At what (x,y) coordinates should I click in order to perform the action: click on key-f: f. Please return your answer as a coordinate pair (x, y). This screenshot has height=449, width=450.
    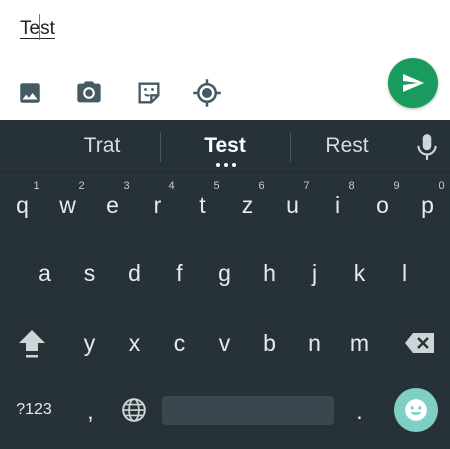
    Looking at the image, I should click on (179, 273).